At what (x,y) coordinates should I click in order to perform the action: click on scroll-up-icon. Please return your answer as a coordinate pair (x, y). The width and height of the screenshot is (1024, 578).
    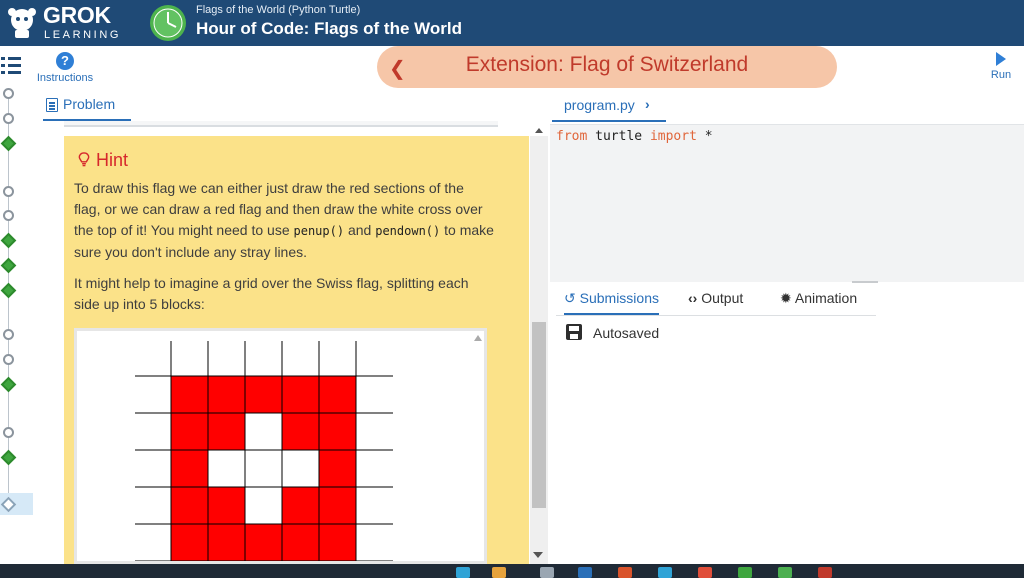
    Looking at the image, I should click on (539, 130).